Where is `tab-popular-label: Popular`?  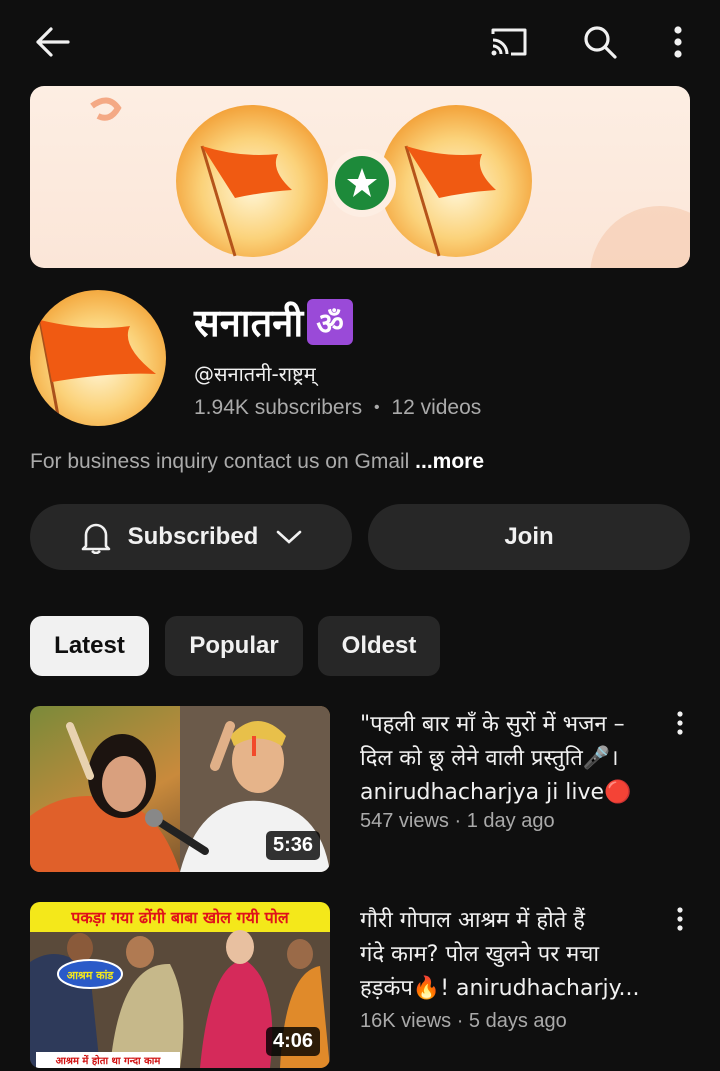 tab-popular-label: Popular is located at coordinates (234, 645).